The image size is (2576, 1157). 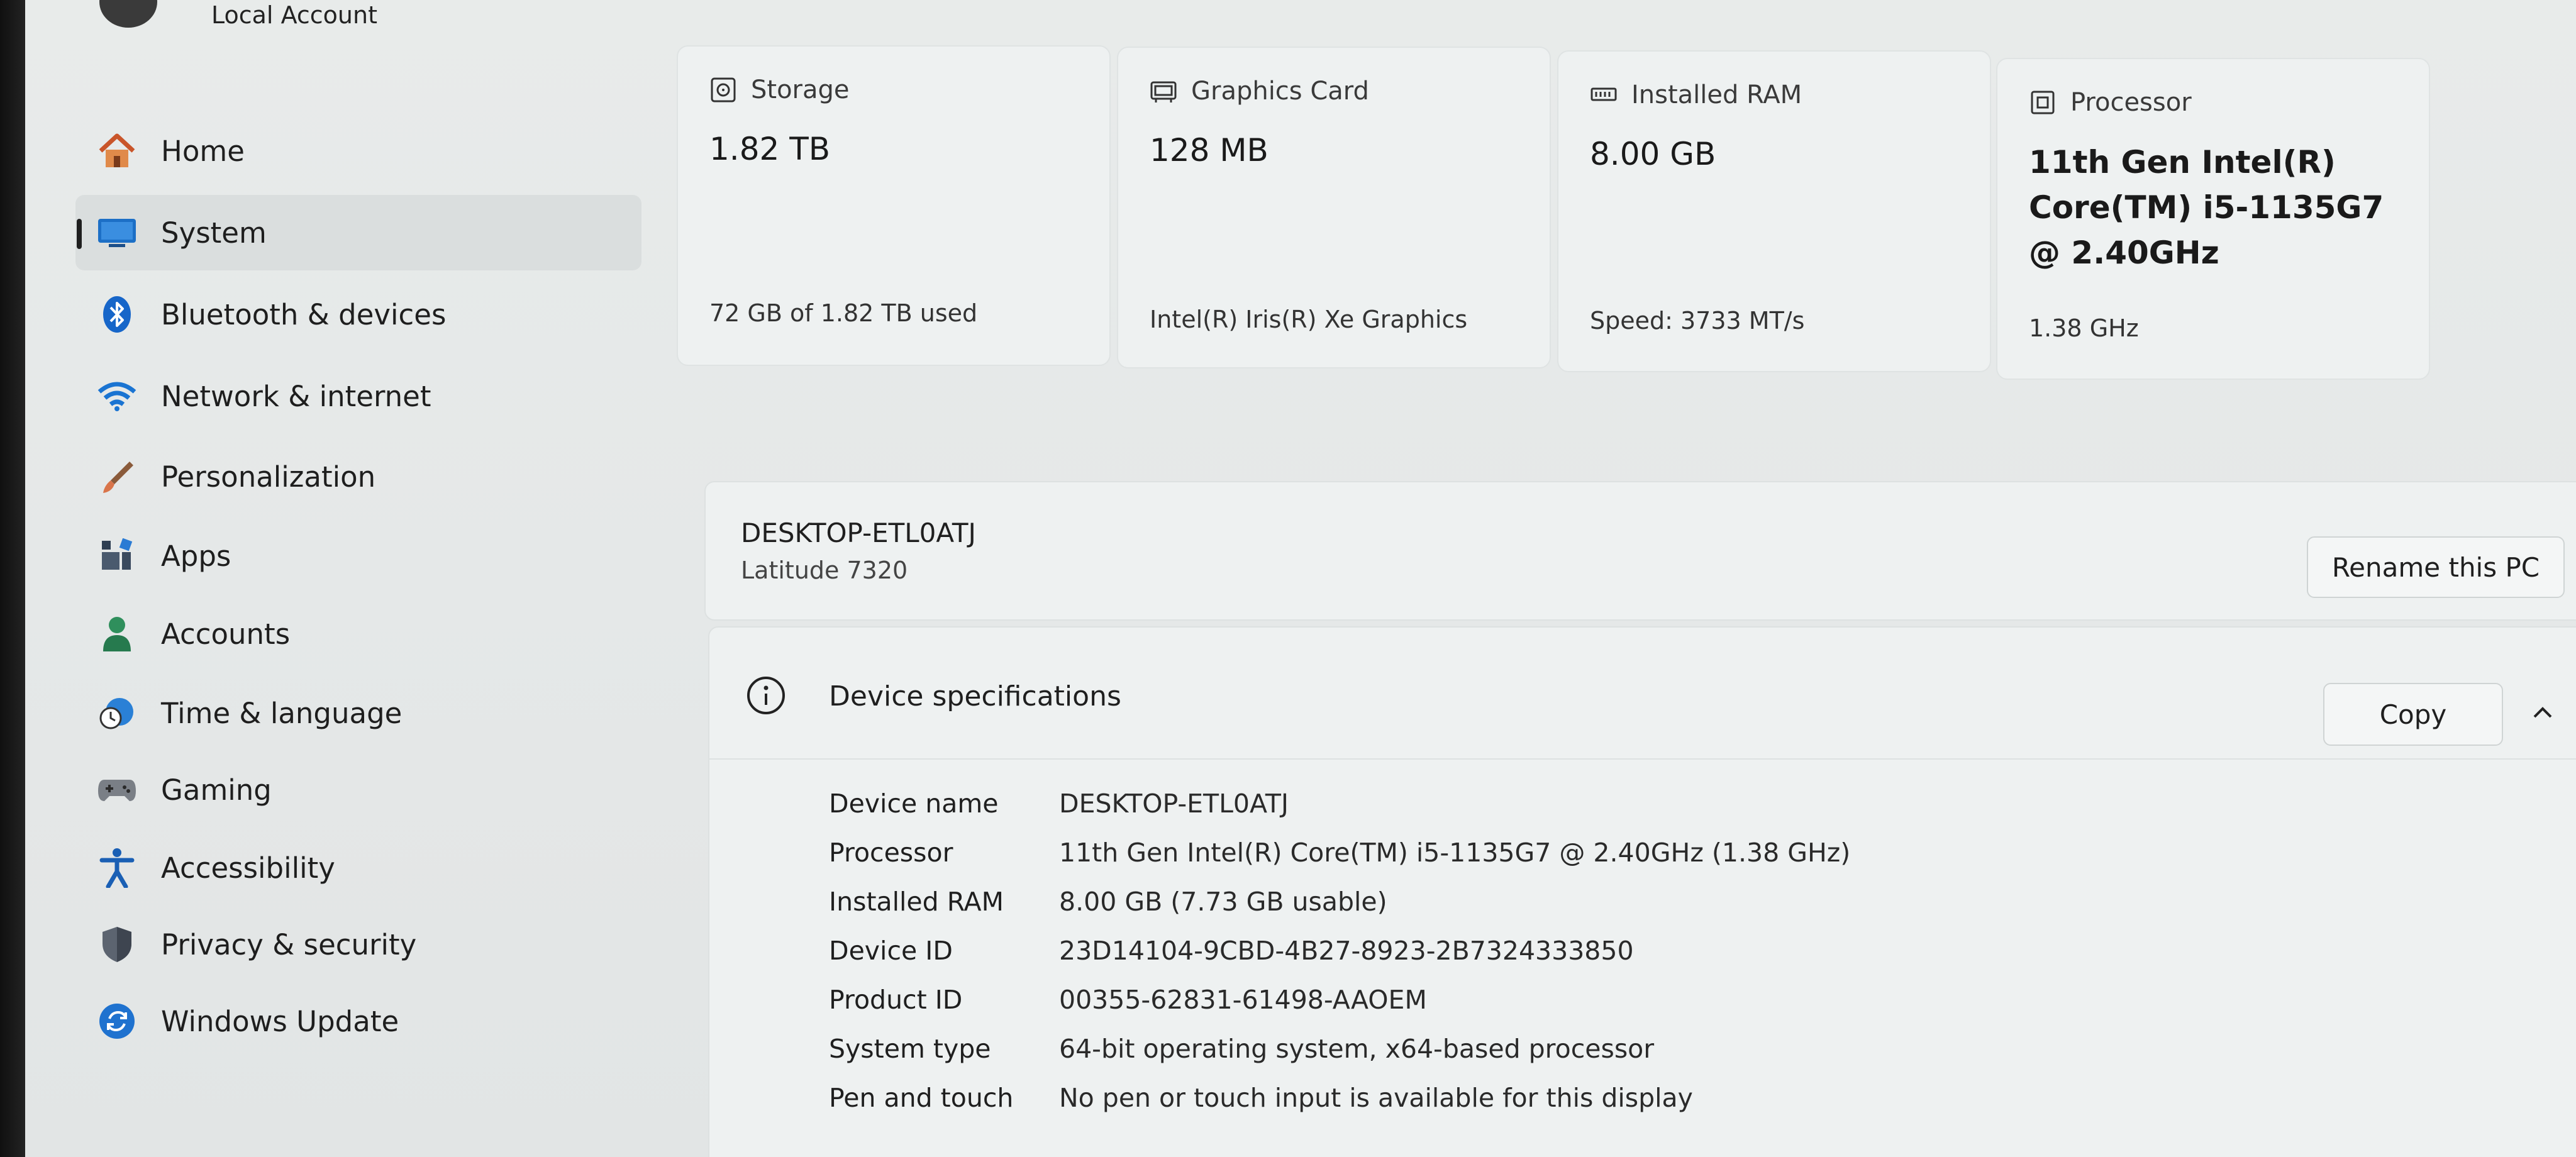 What do you see at coordinates (896, 1000) in the screenshot?
I see `spec-label: Product ID` at bounding box center [896, 1000].